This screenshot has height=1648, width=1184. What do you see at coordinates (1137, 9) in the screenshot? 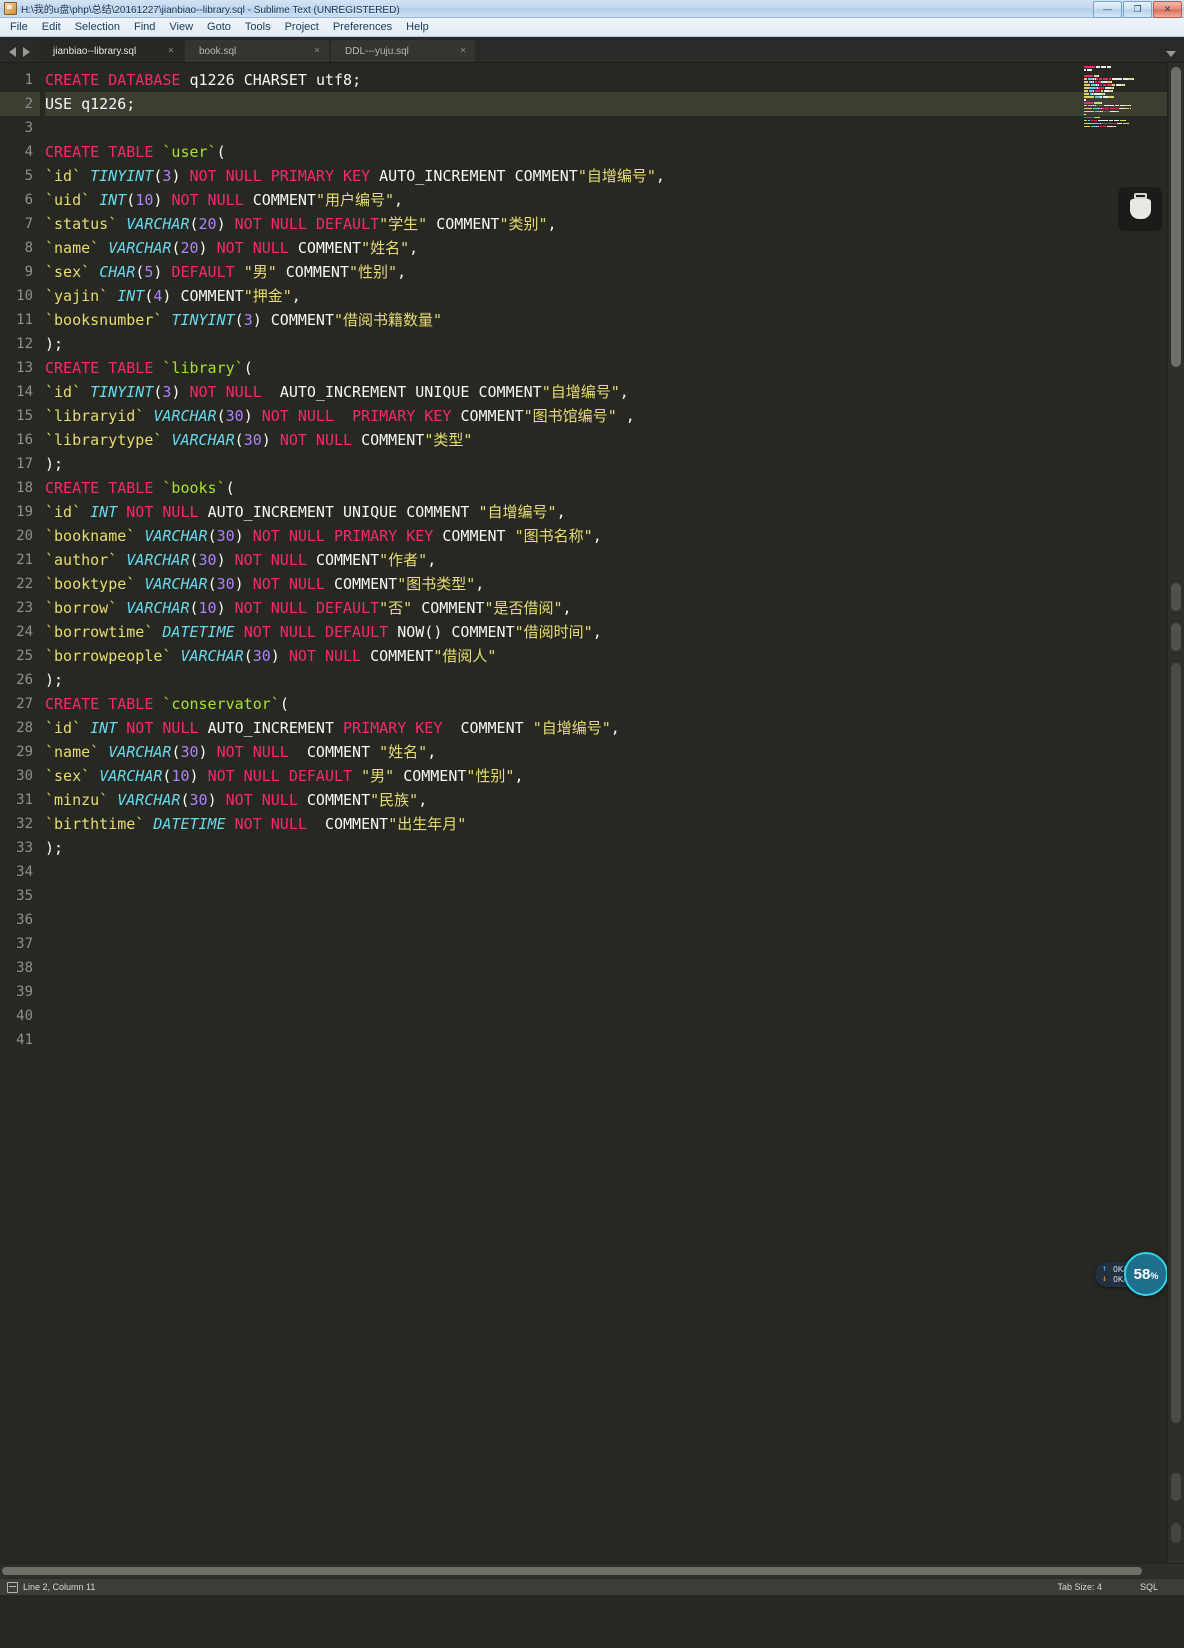
I see `maximize-button: ❐` at bounding box center [1137, 9].